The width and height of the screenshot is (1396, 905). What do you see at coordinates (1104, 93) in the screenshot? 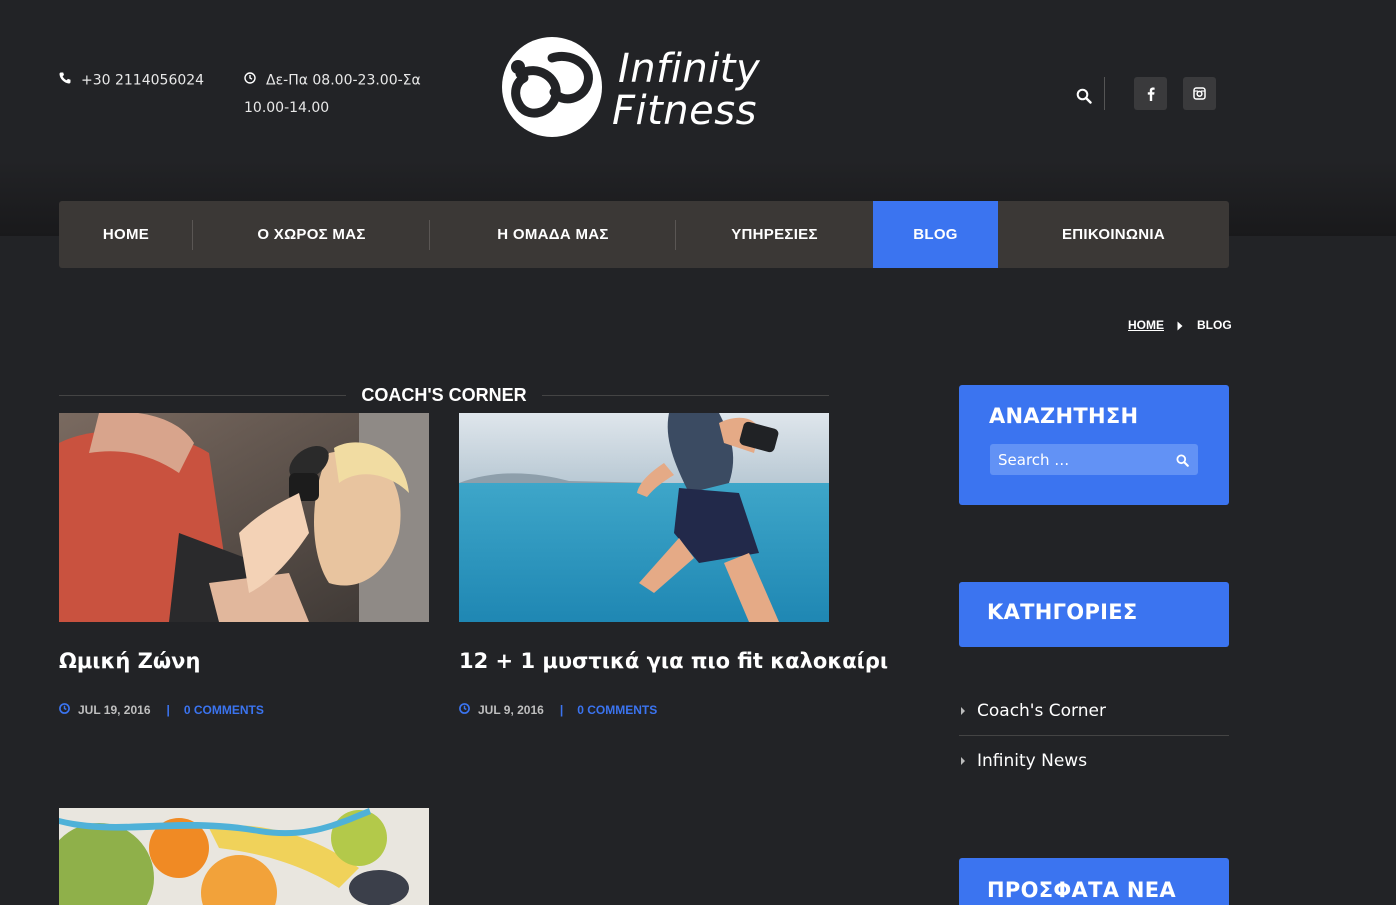
I see `header-divider` at bounding box center [1104, 93].